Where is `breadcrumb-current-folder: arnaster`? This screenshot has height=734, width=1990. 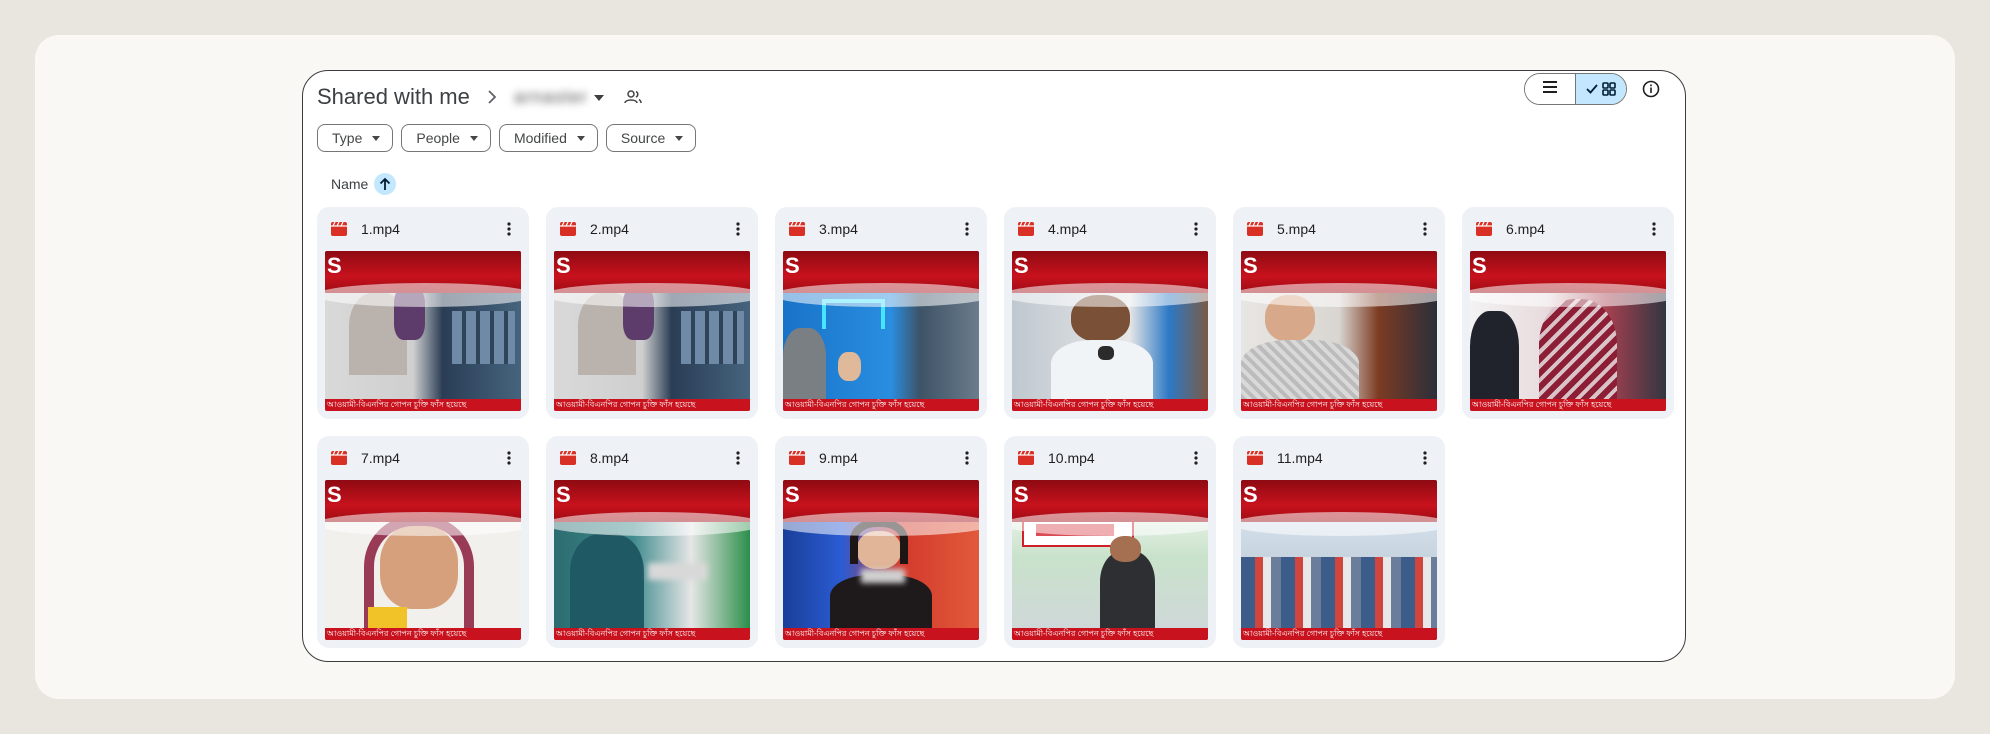 breadcrumb-current-folder: arnaster is located at coordinates (559, 97).